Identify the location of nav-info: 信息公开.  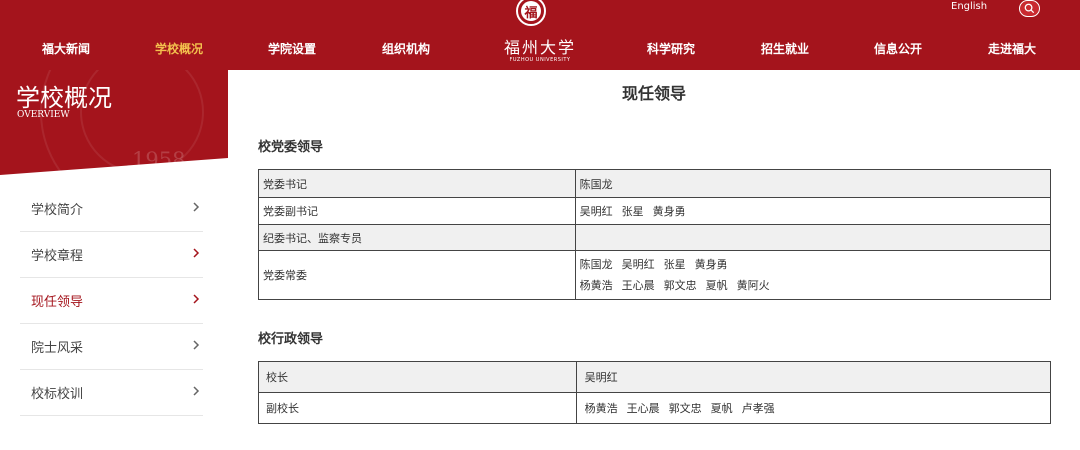
(898, 48).